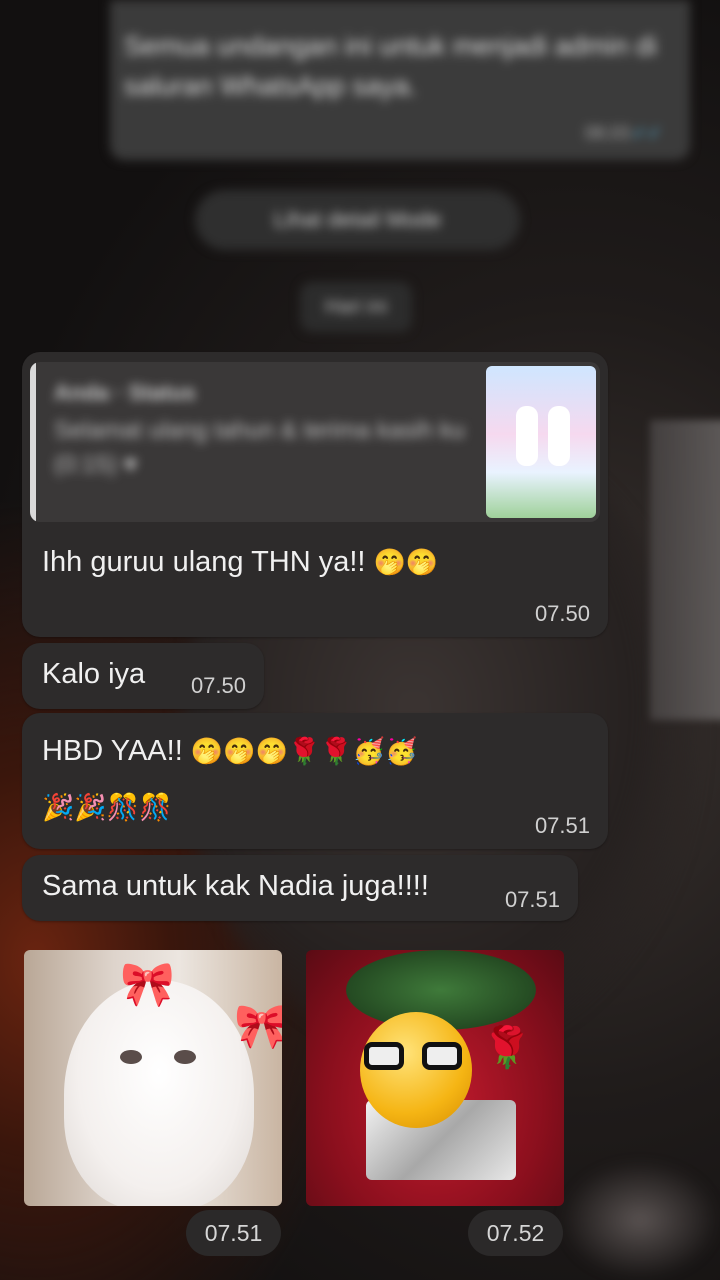 The height and width of the screenshot is (1280, 720). I want to click on message-bubble: Kalo iya 07.50, so click(143, 676).